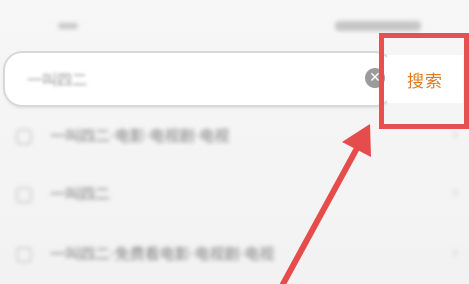 This screenshot has width=469, height=284. Describe the element at coordinates (162, 254) in the screenshot. I see `suggestion-text: 一叫四二·免费看电影·电视剧·电视` at that location.